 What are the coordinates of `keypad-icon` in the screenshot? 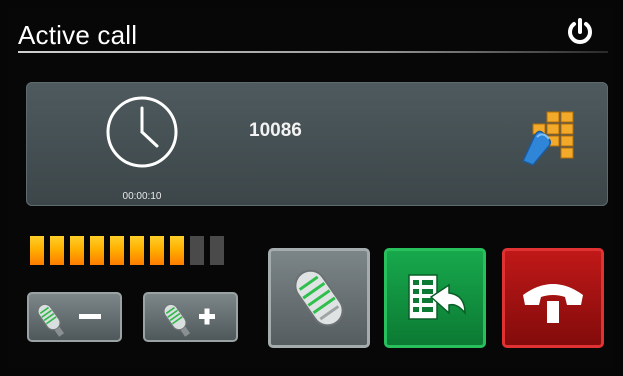 It's located at (547, 138).